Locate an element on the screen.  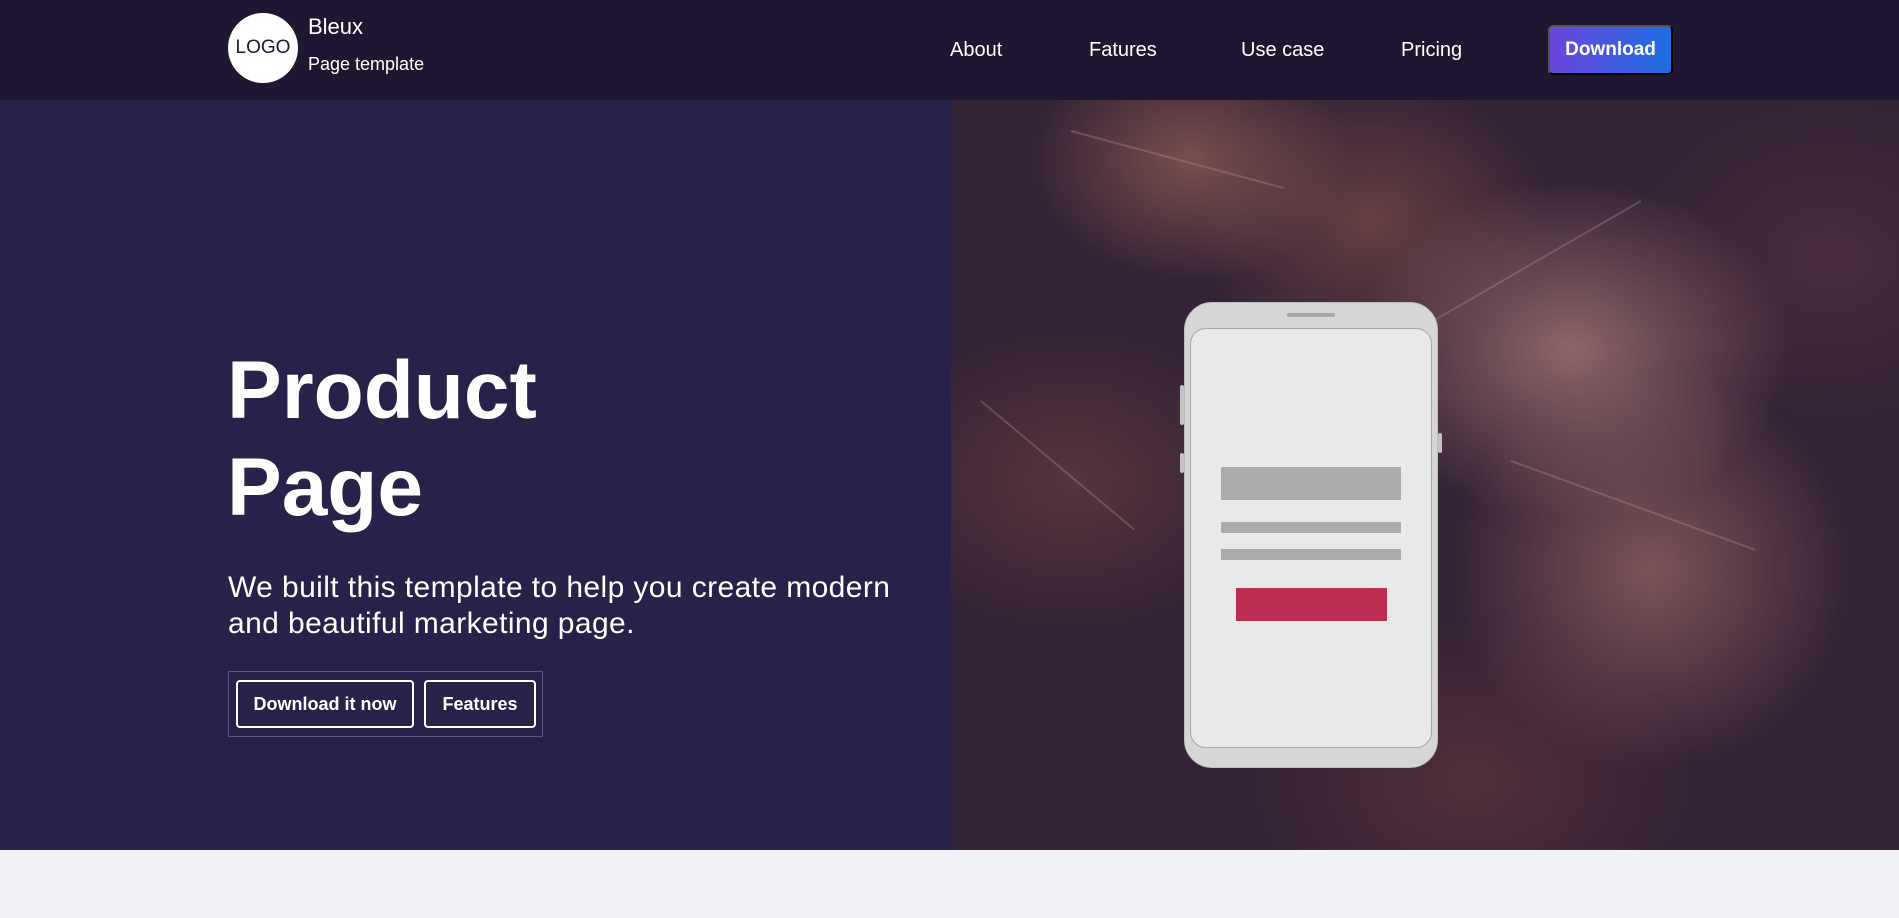
nav-link-features: Fatures is located at coordinates (1123, 50).